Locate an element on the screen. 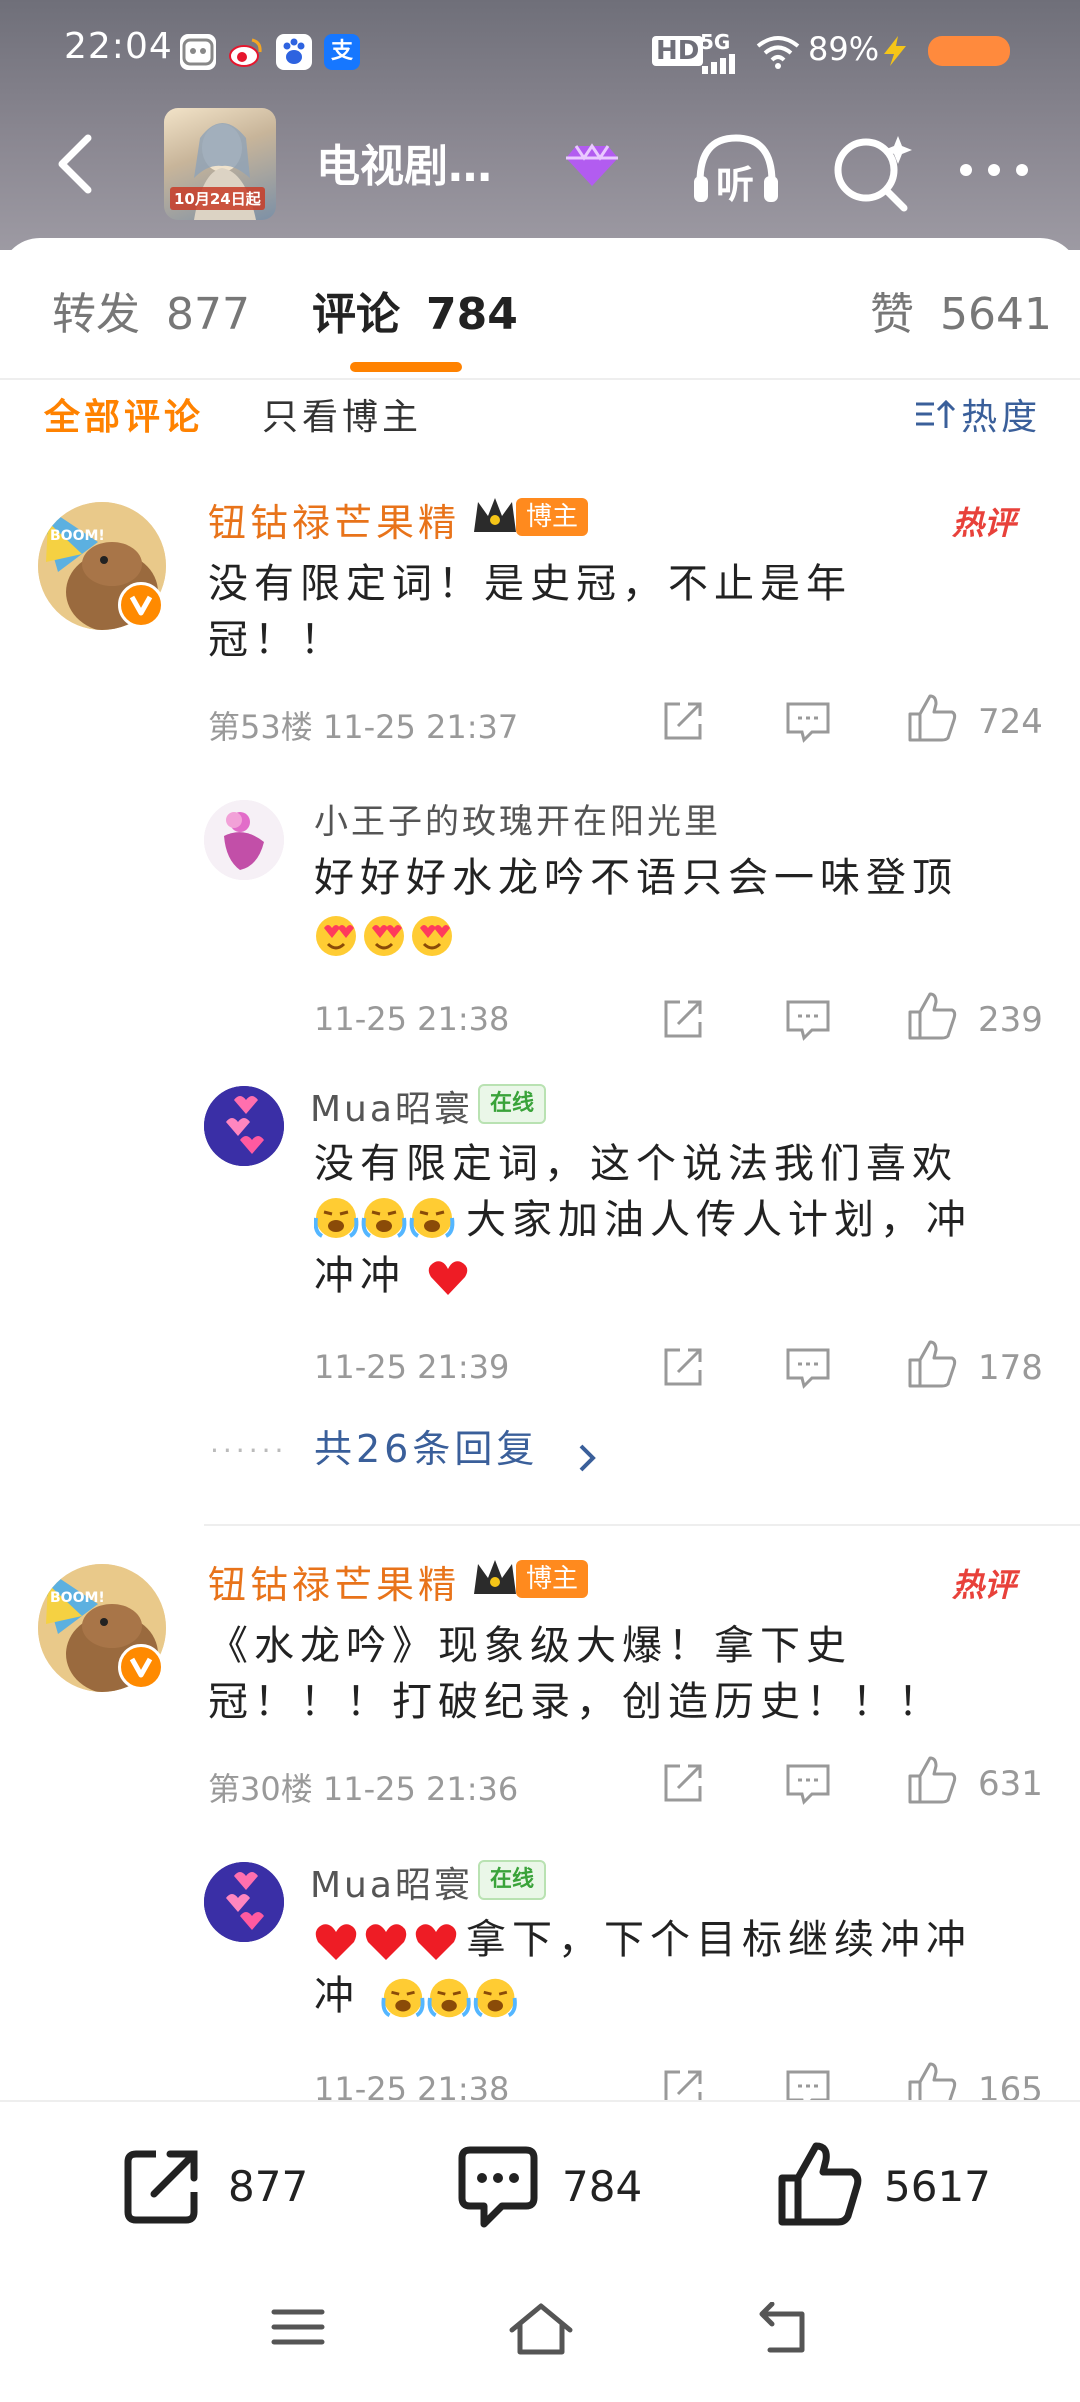 This screenshot has width=1080, height=2402. drama-poster-thumbnail: 10月24日起 is located at coordinates (220, 164).